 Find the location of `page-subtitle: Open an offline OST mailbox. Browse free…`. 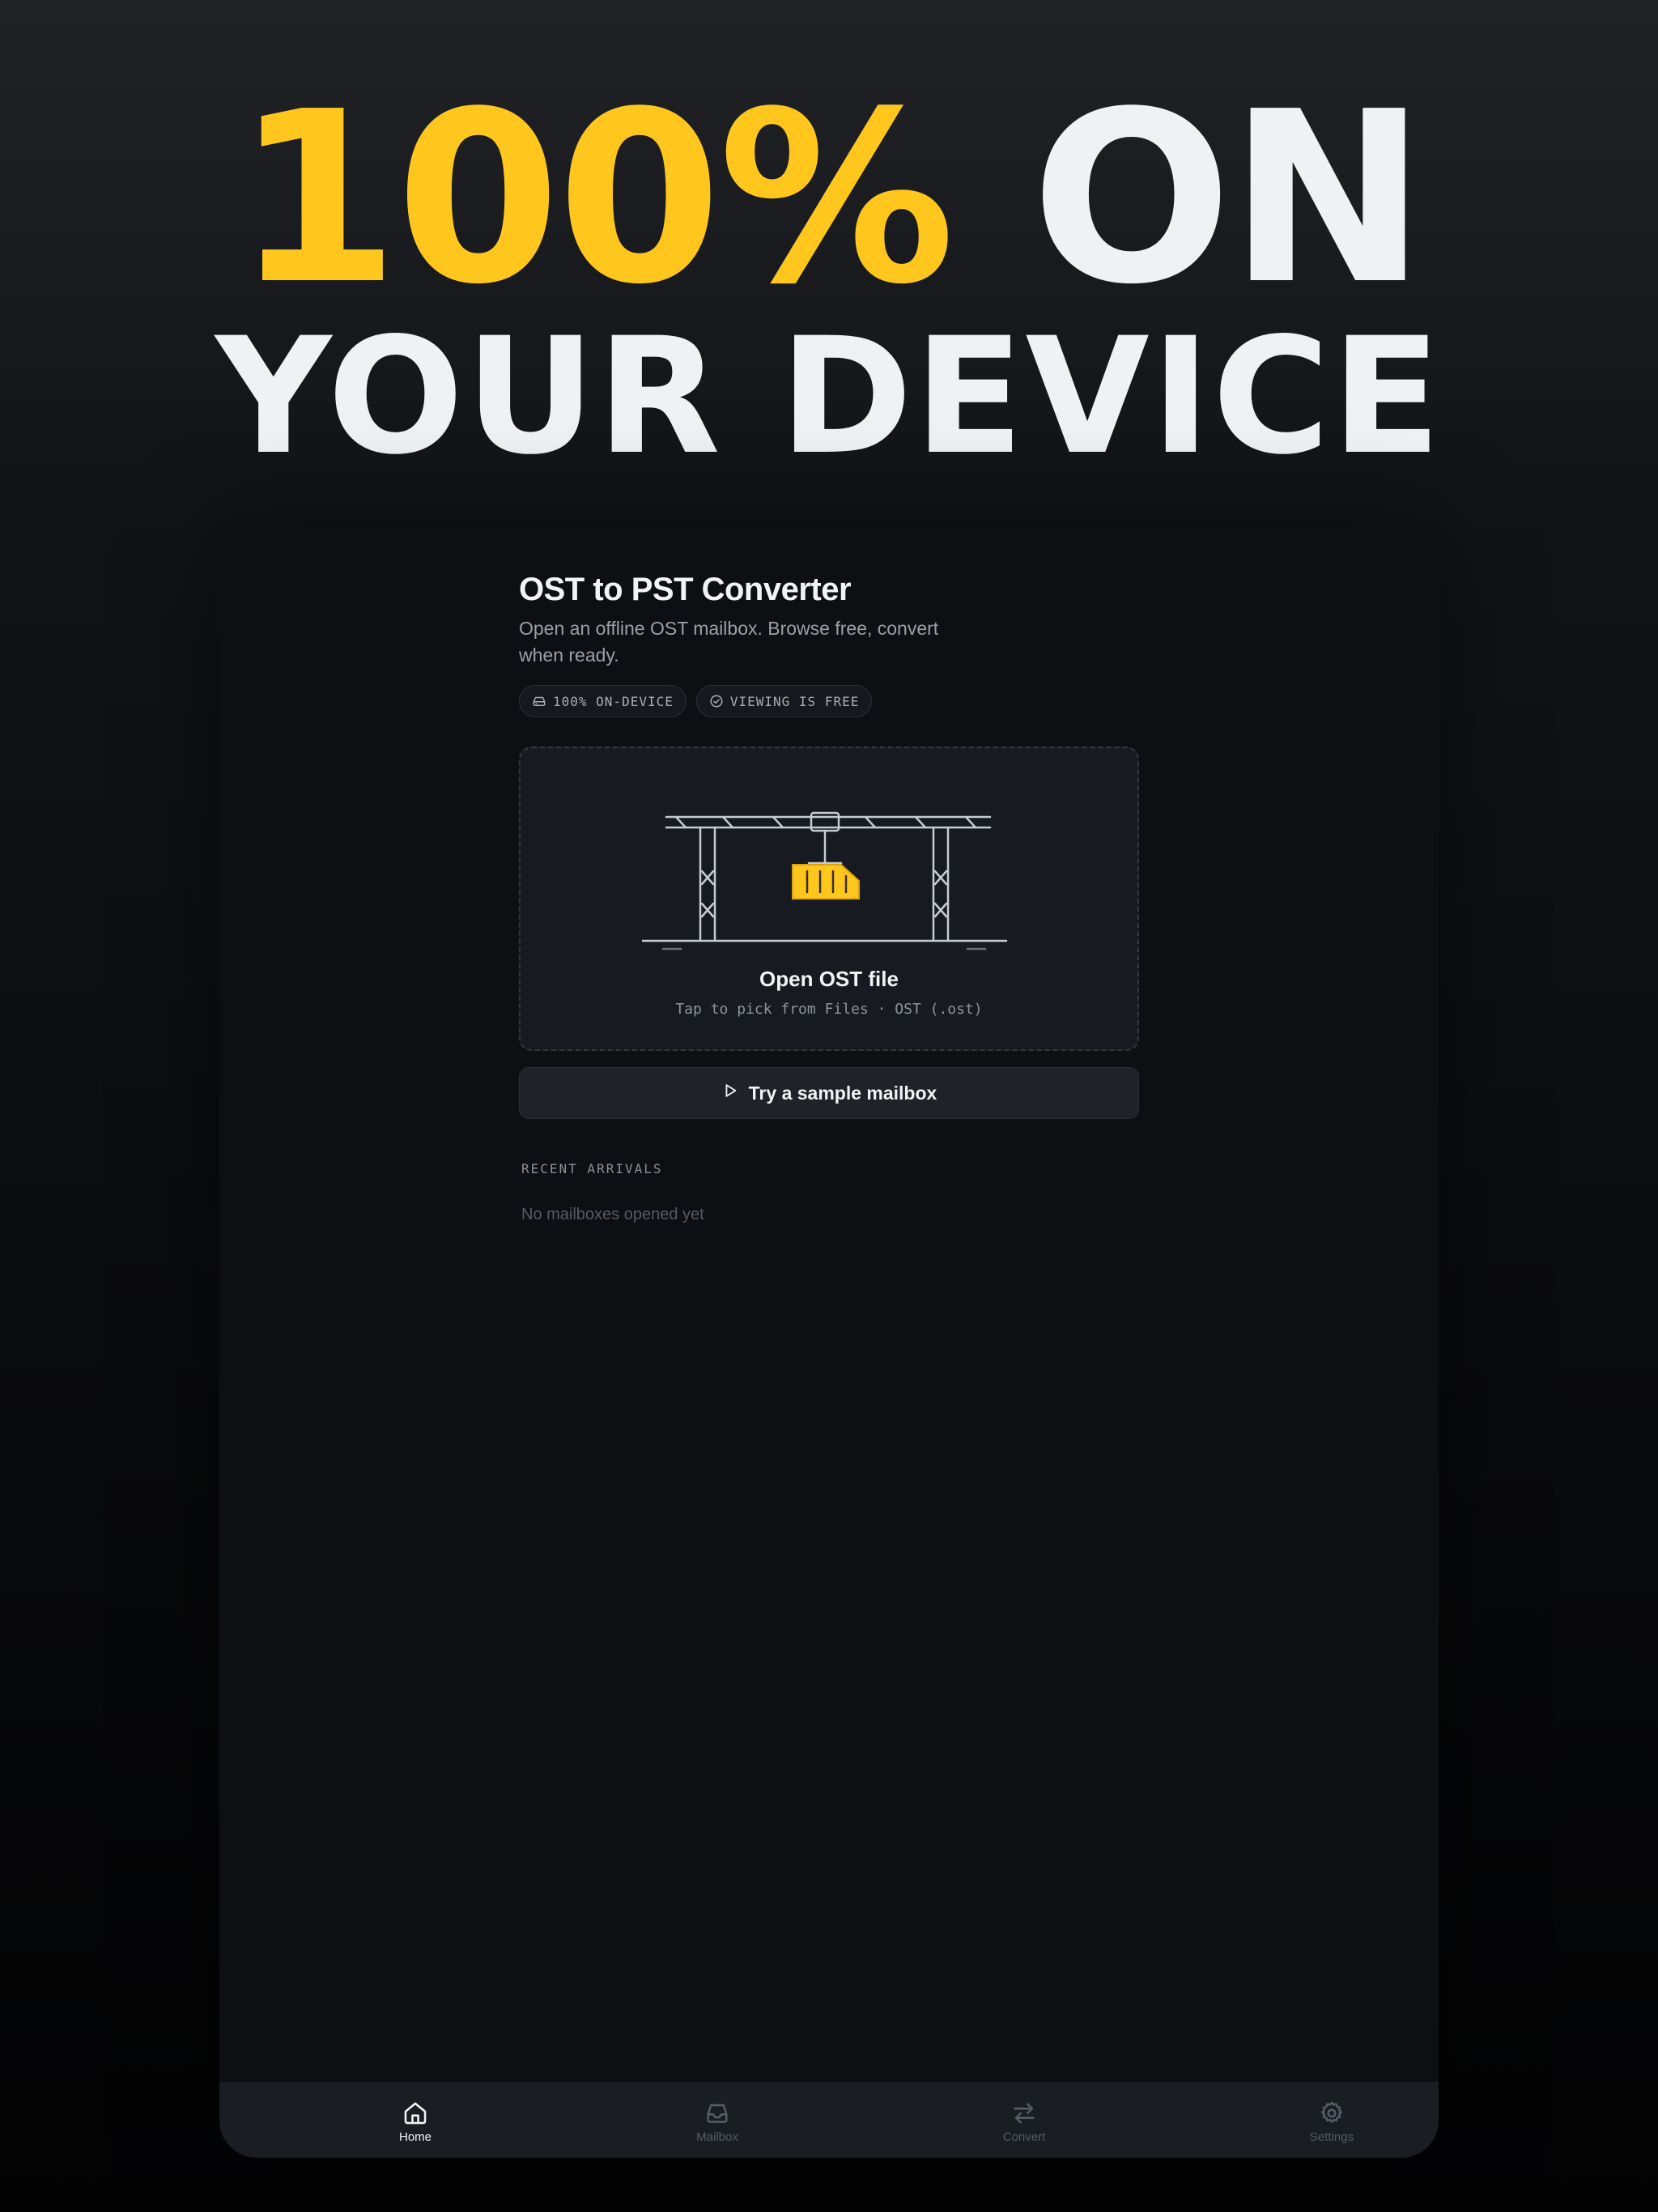

page-subtitle: Open an offline OST mailbox. Browse free… is located at coordinates (729, 642).